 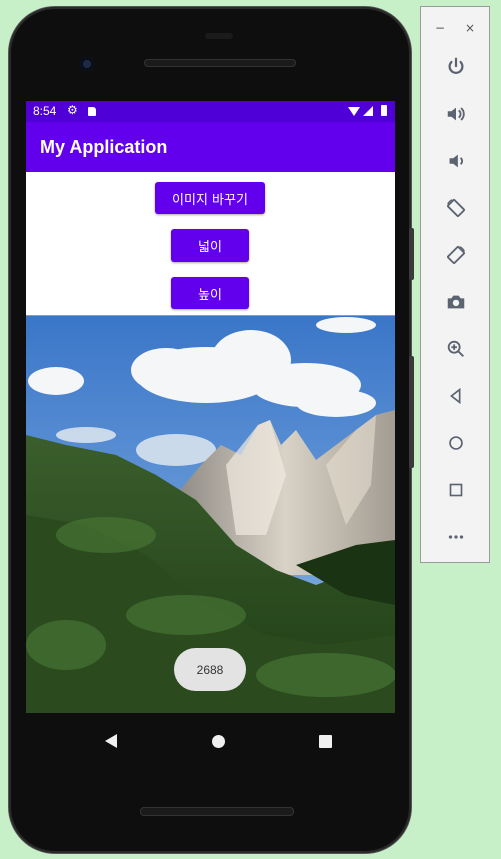 What do you see at coordinates (455, 284) in the screenshot?
I see `emulator-toolbar: − ×` at bounding box center [455, 284].